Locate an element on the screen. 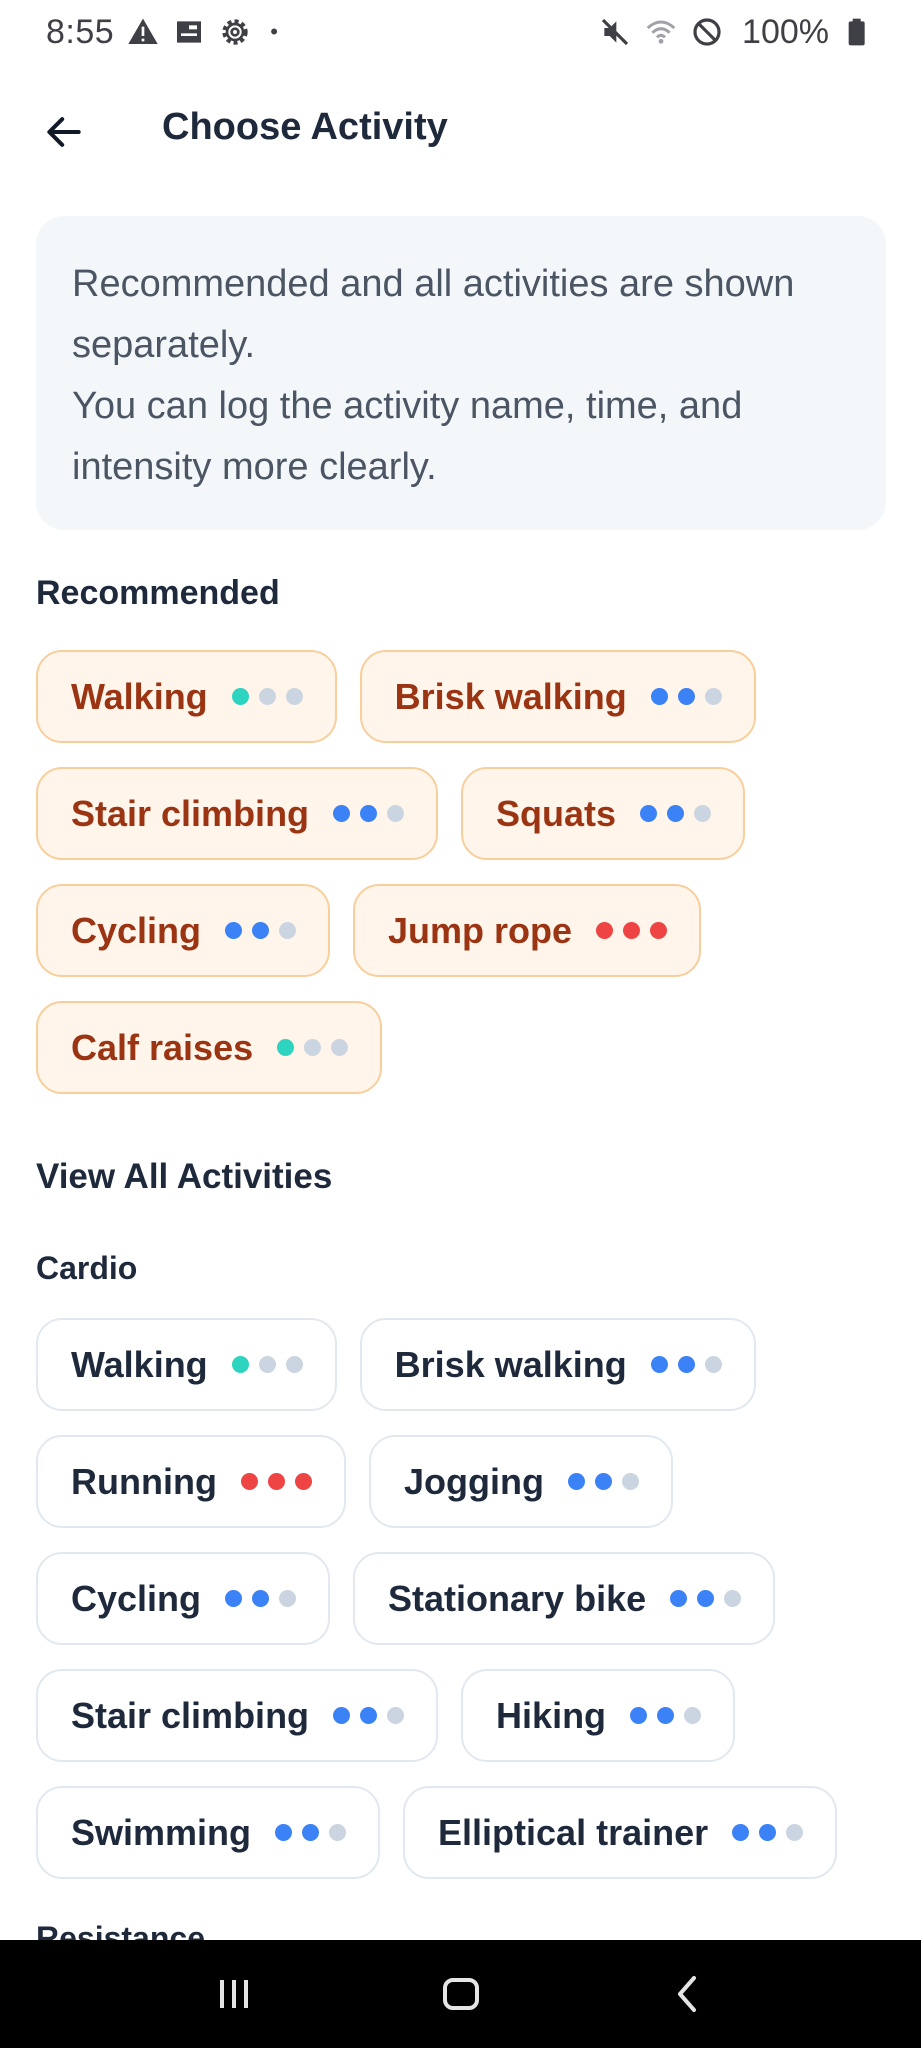 The image size is (921, 2048). home-button is located at coordinates (461, 1994).